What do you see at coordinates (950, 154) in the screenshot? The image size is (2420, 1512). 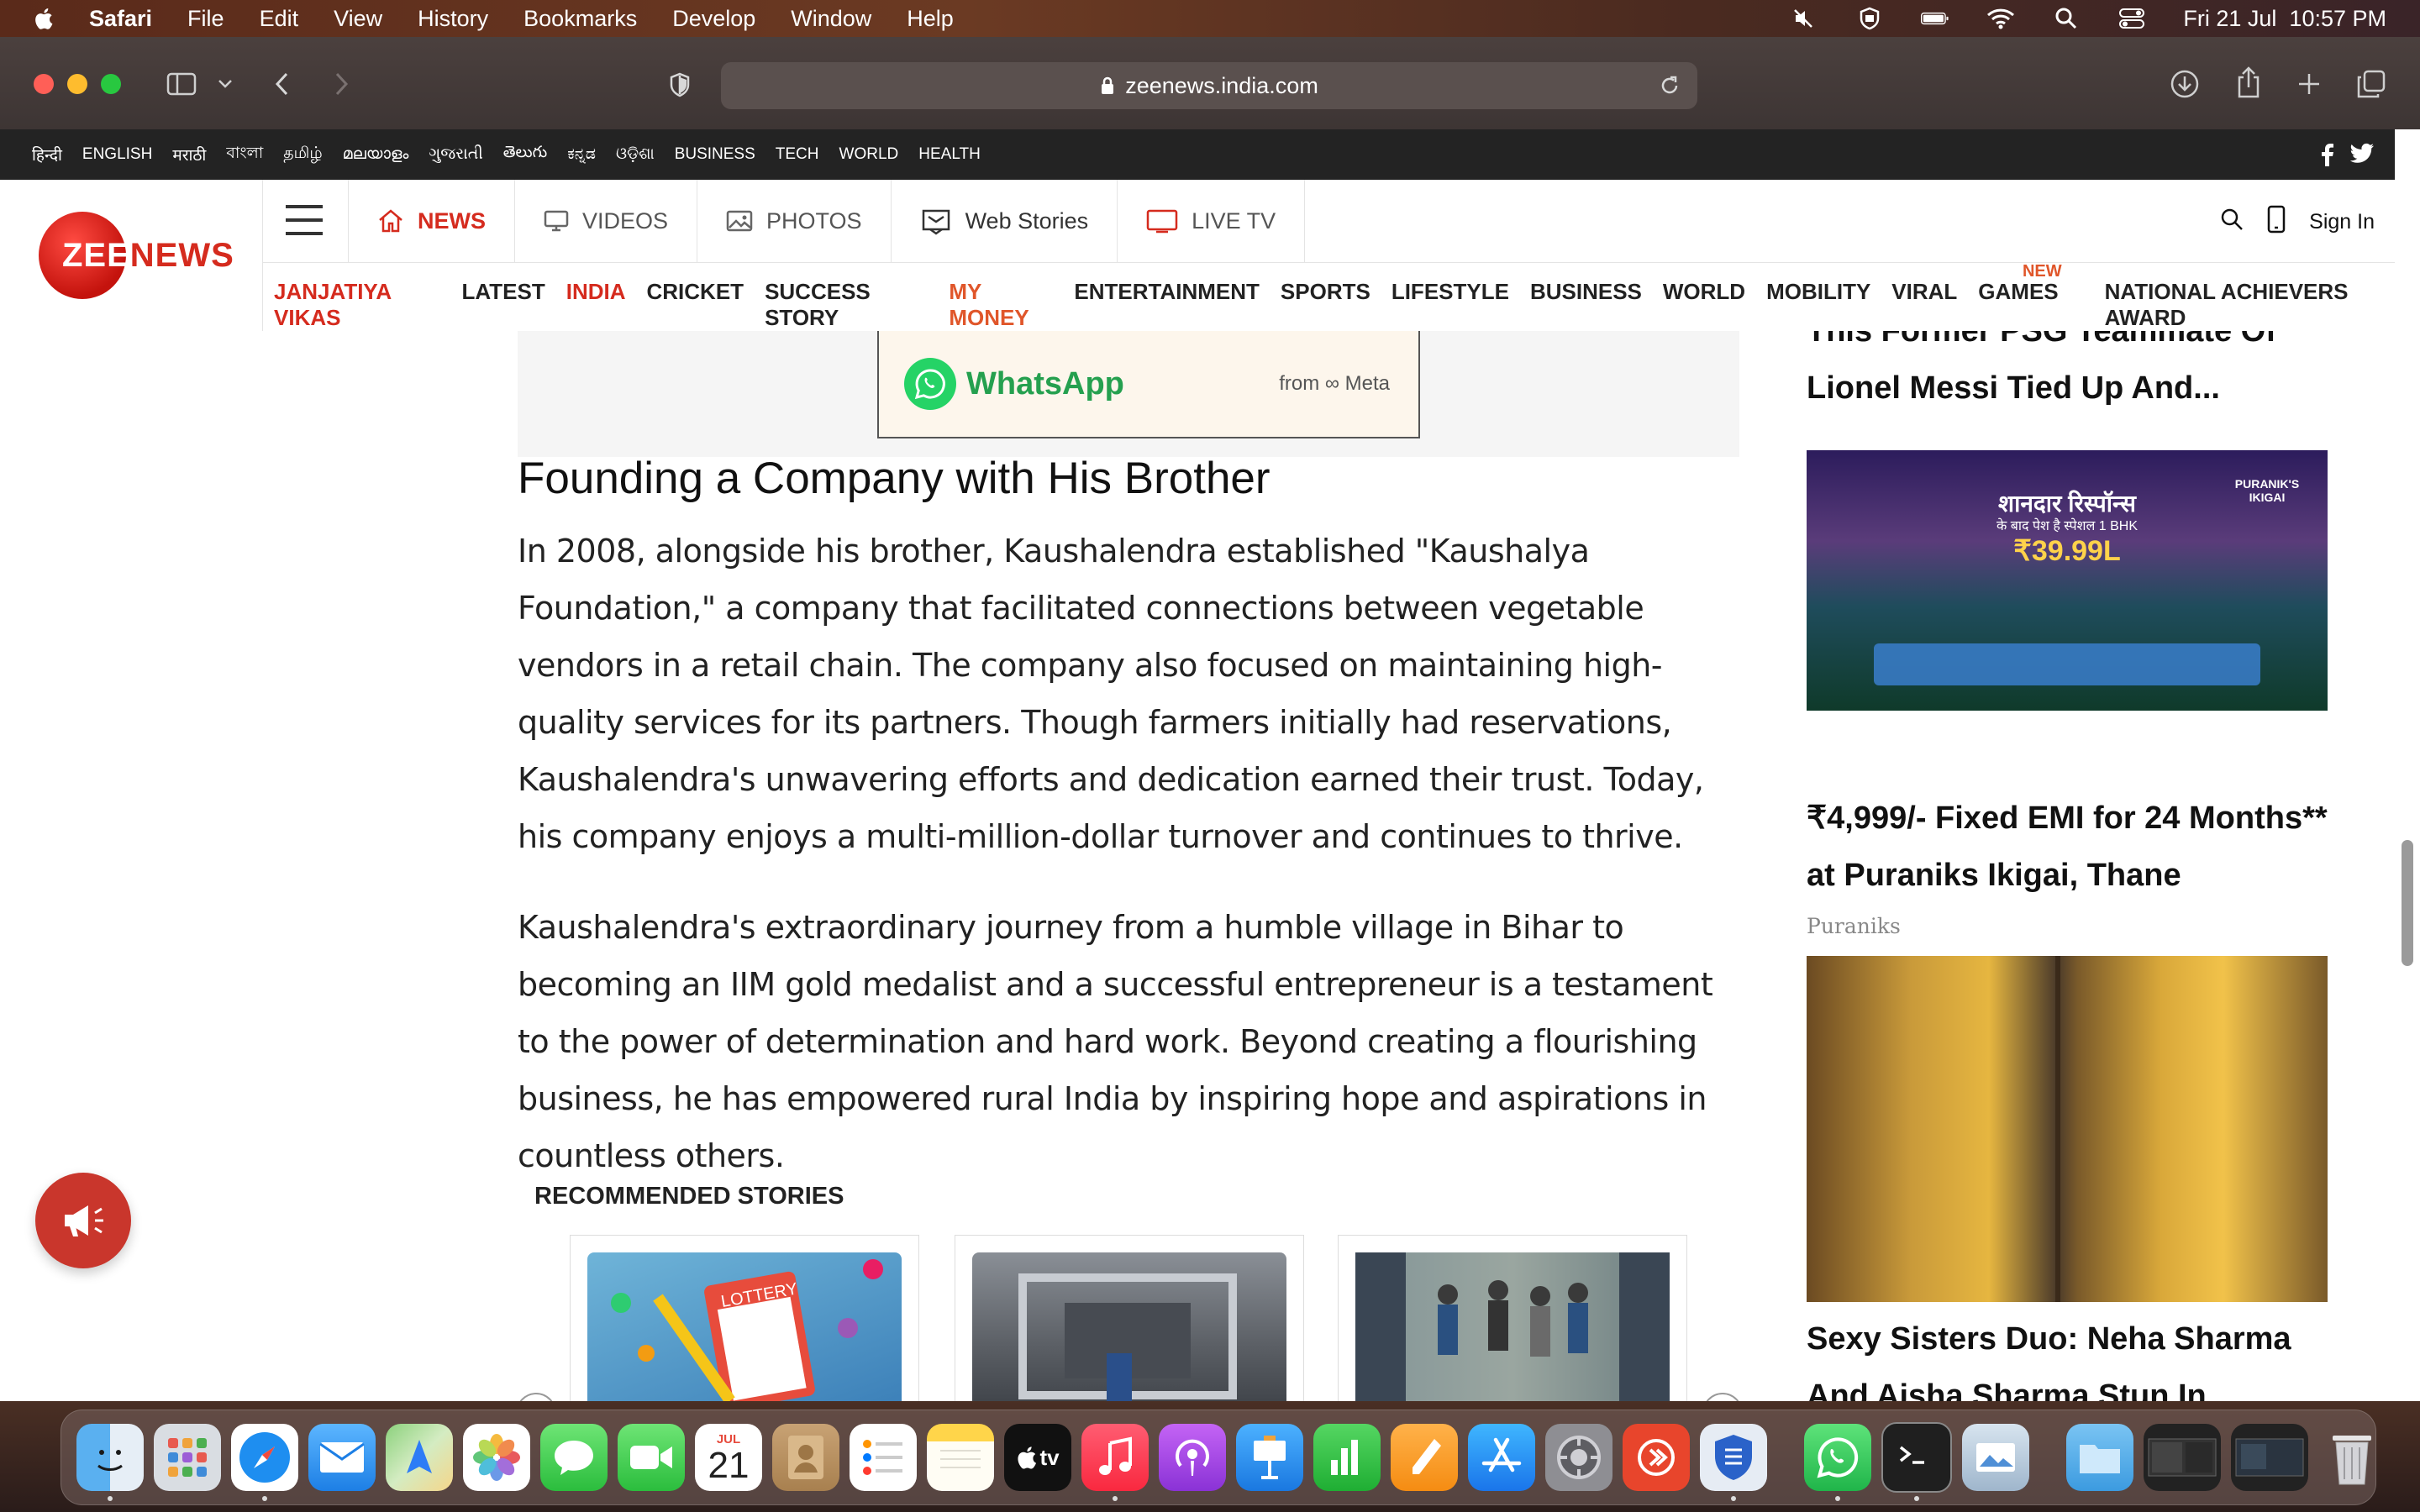 I see `section-link-health: HEALTH` at bounding box center [950, 154].